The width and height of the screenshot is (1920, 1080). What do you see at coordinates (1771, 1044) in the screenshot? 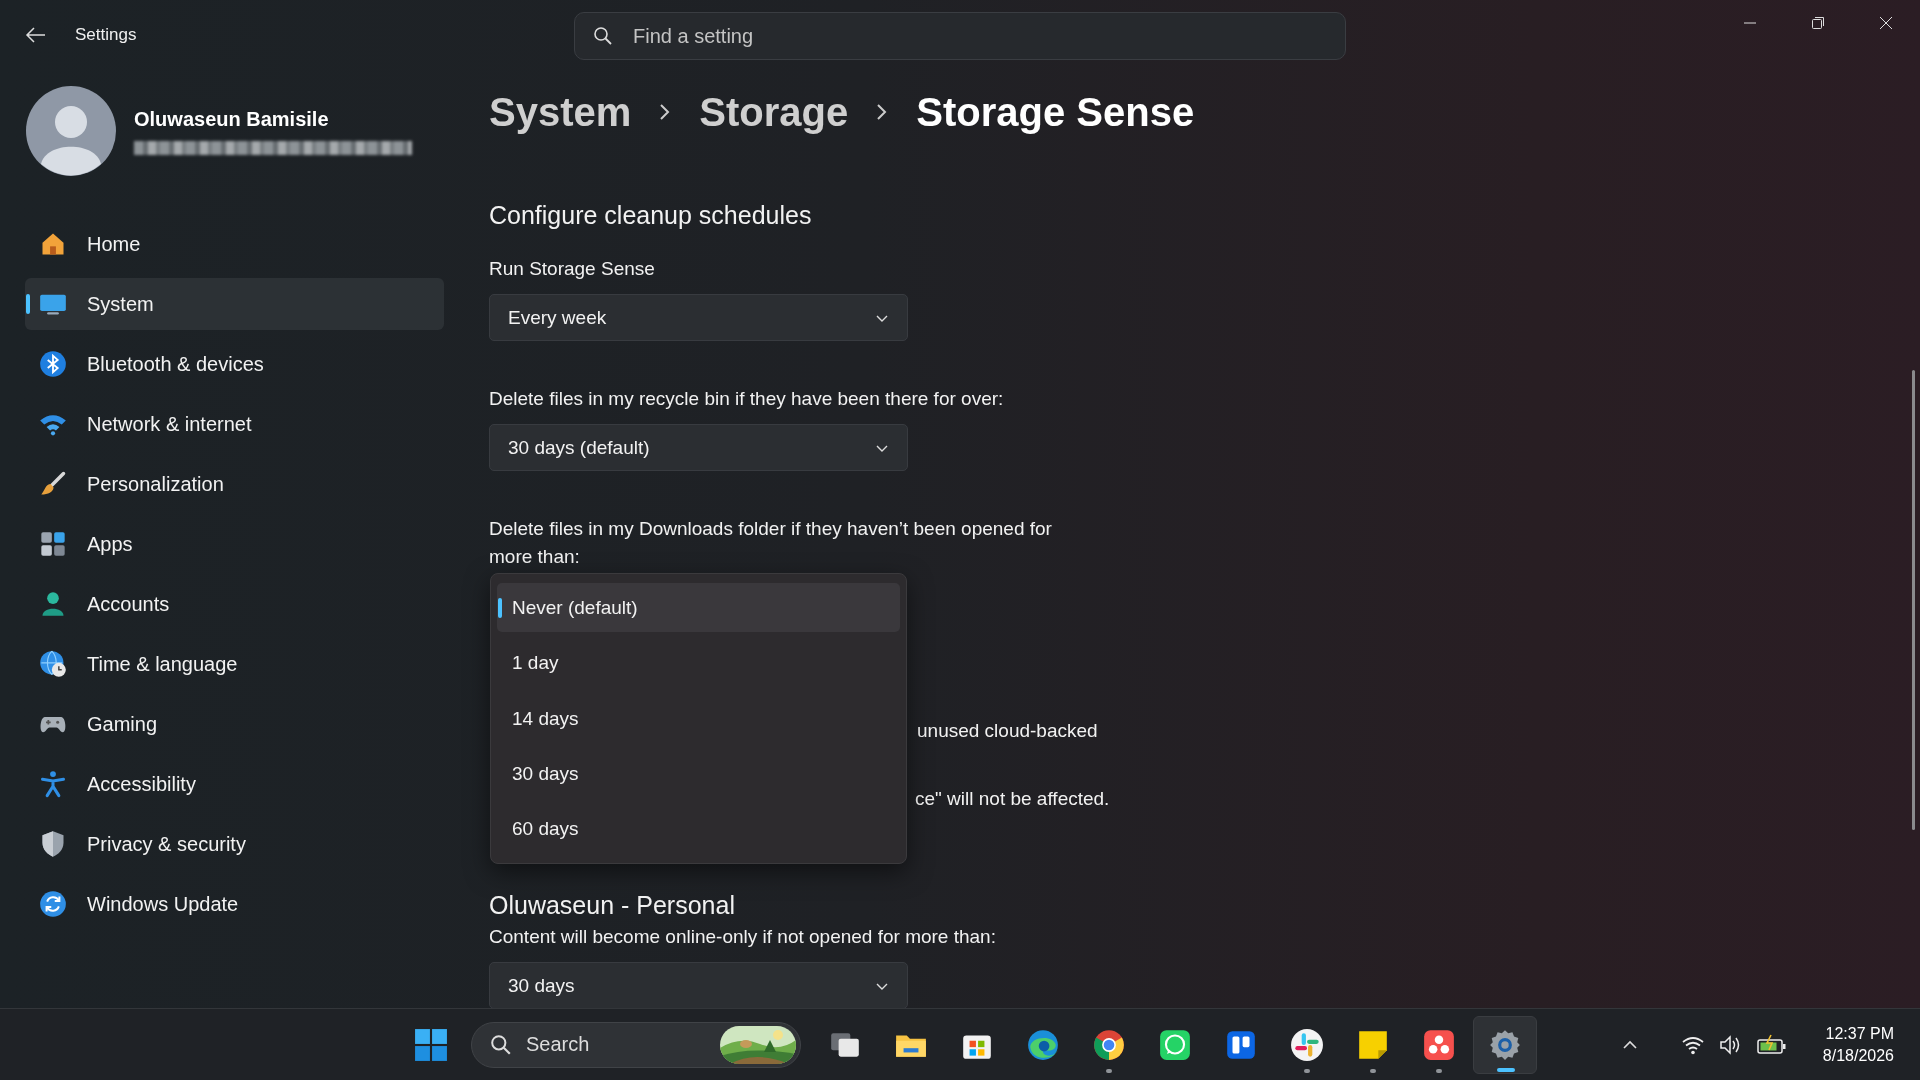
I see `battery-icon` at bounding box center [1771, 1044].